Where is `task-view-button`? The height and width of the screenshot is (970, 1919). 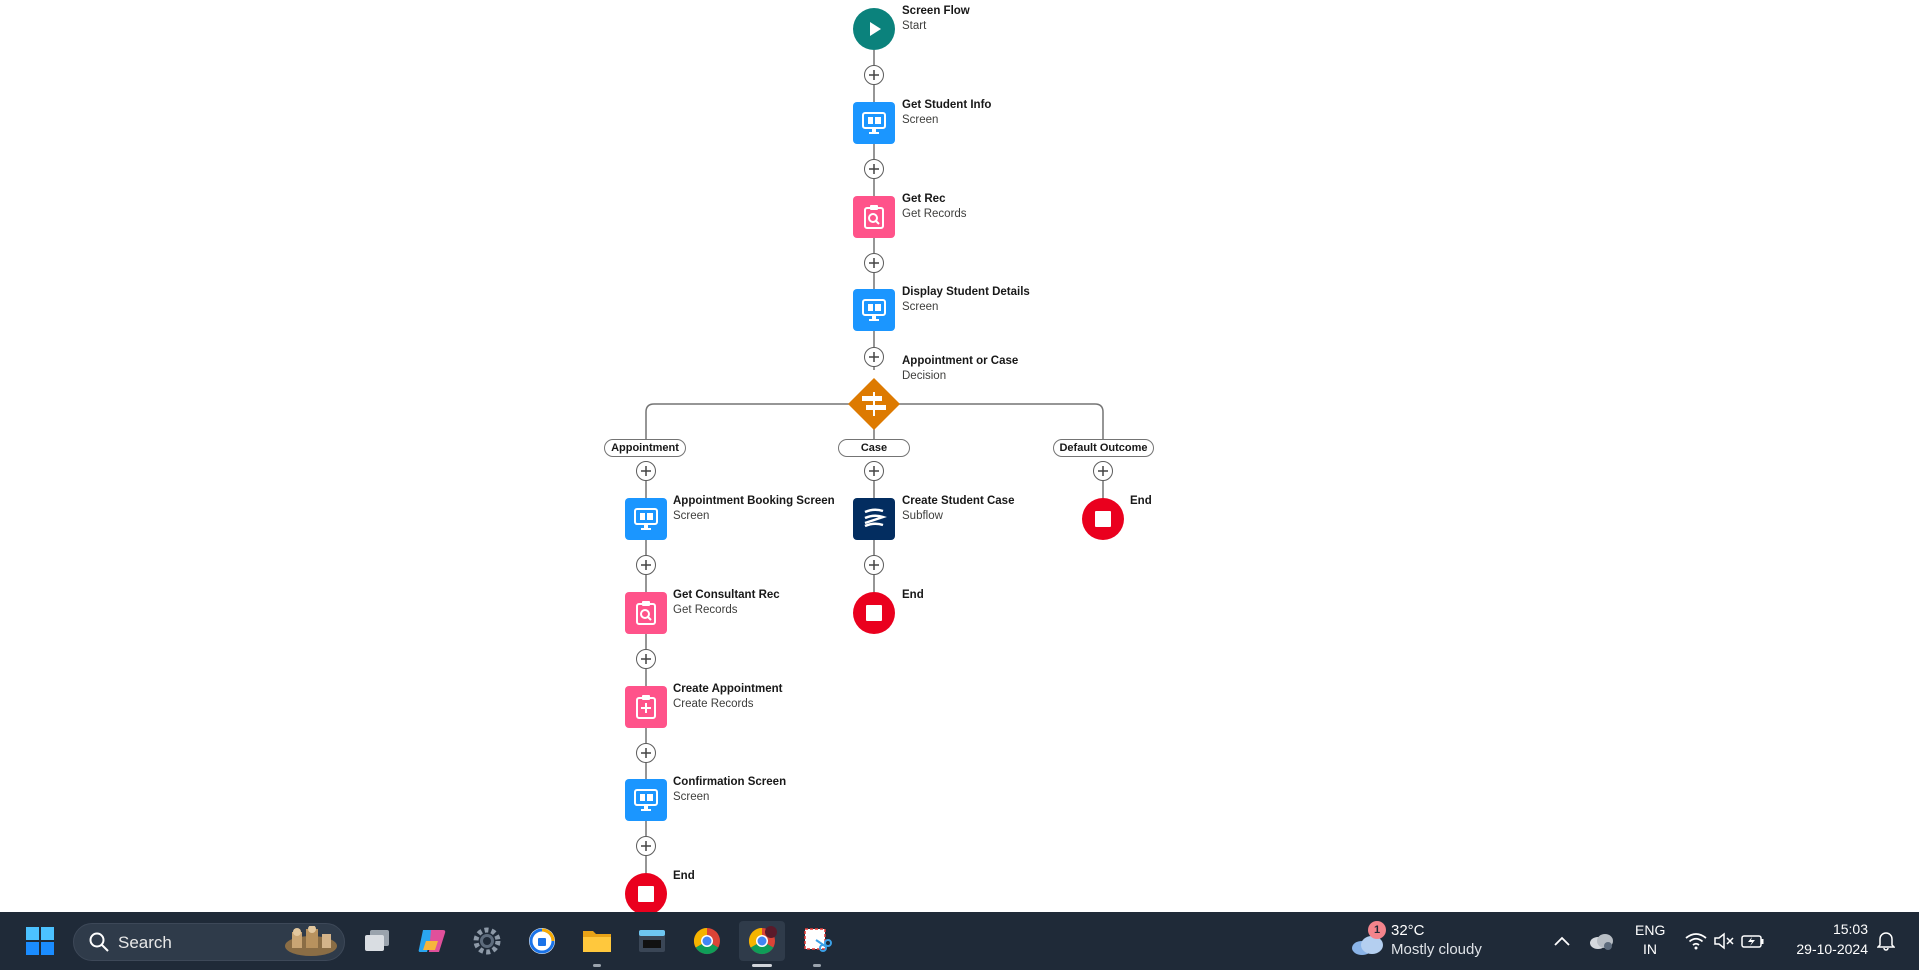 task-view-button is located at coordinates (377, 941).